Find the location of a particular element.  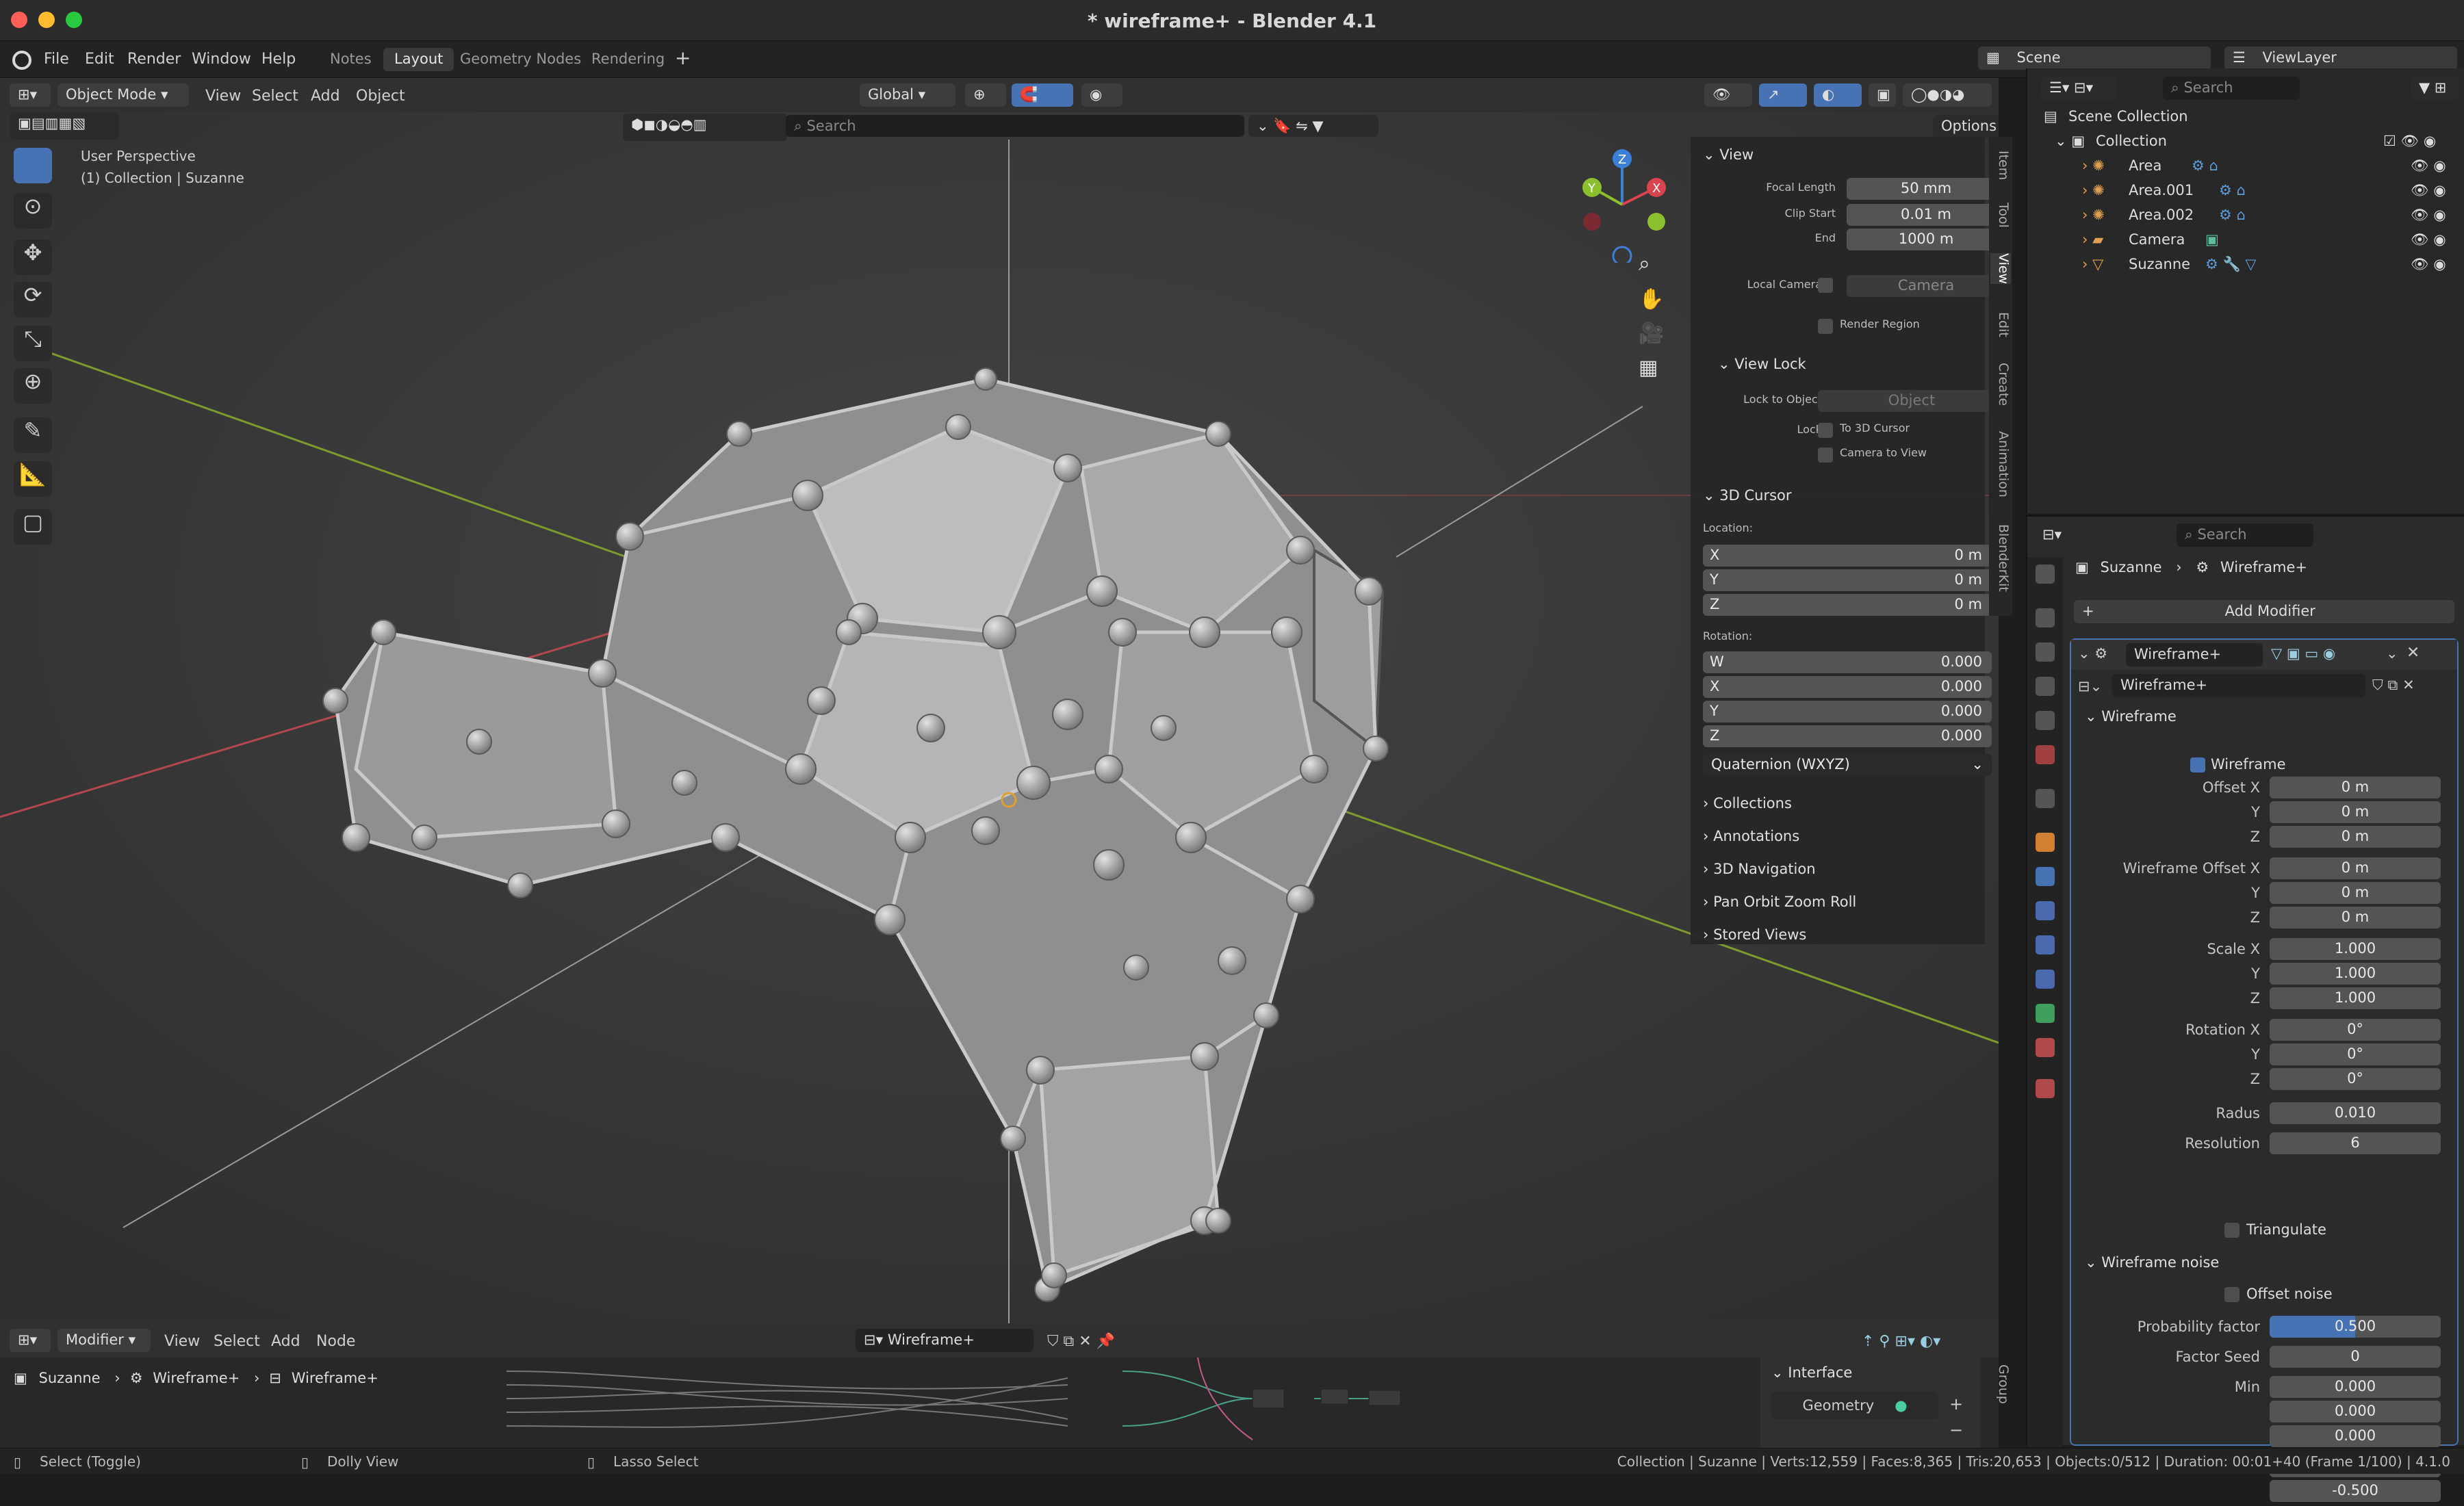

outliner-item-camera: › ▰ Camera ▣ 👁 ◉ is located at coordinates (2245, 244).